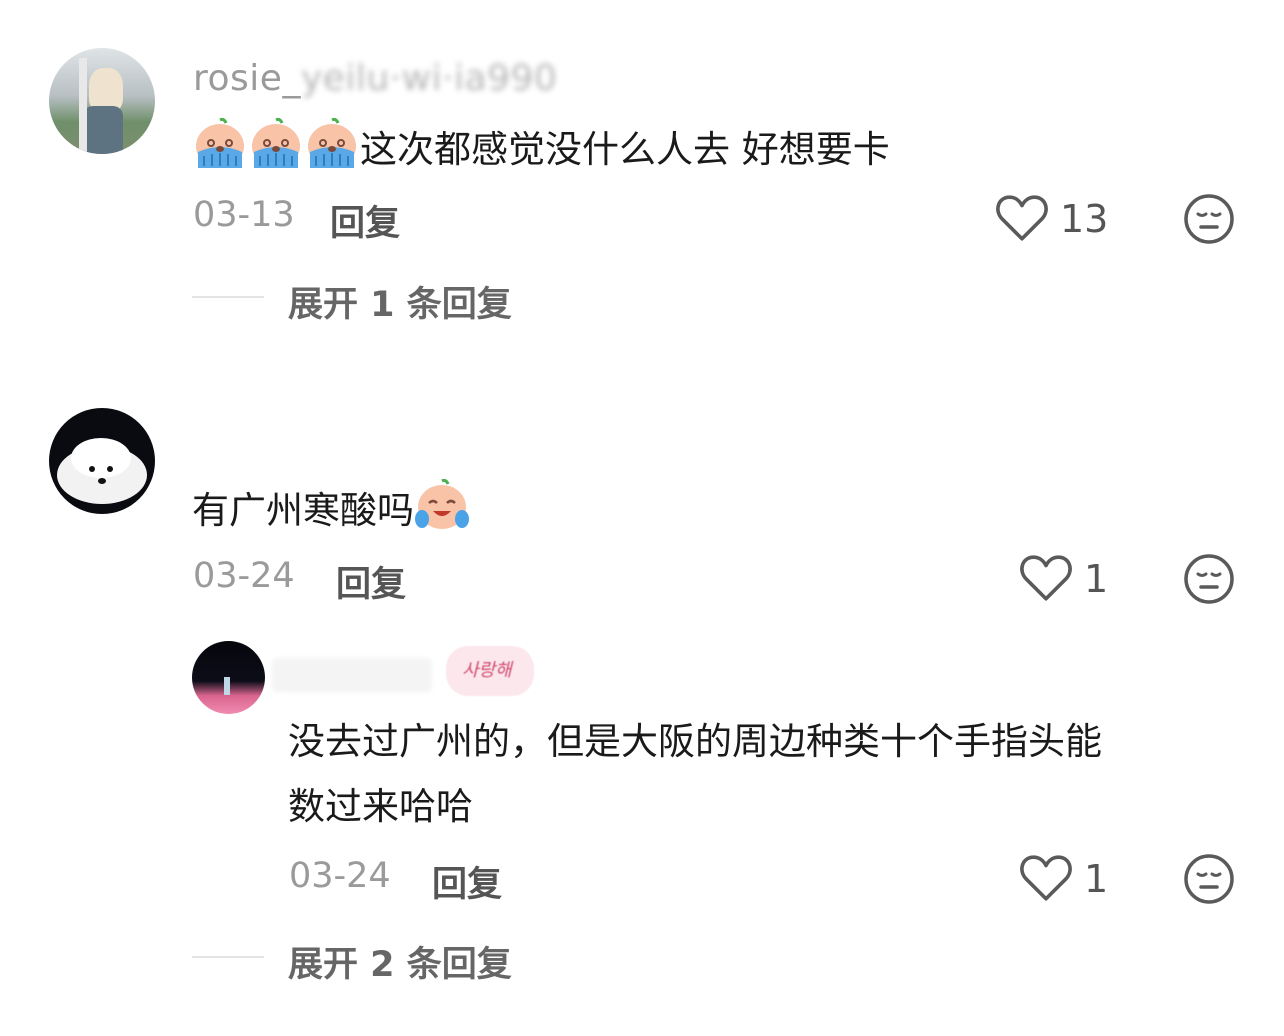  I want to click on comment-date: 03-13, so click(244, 215).